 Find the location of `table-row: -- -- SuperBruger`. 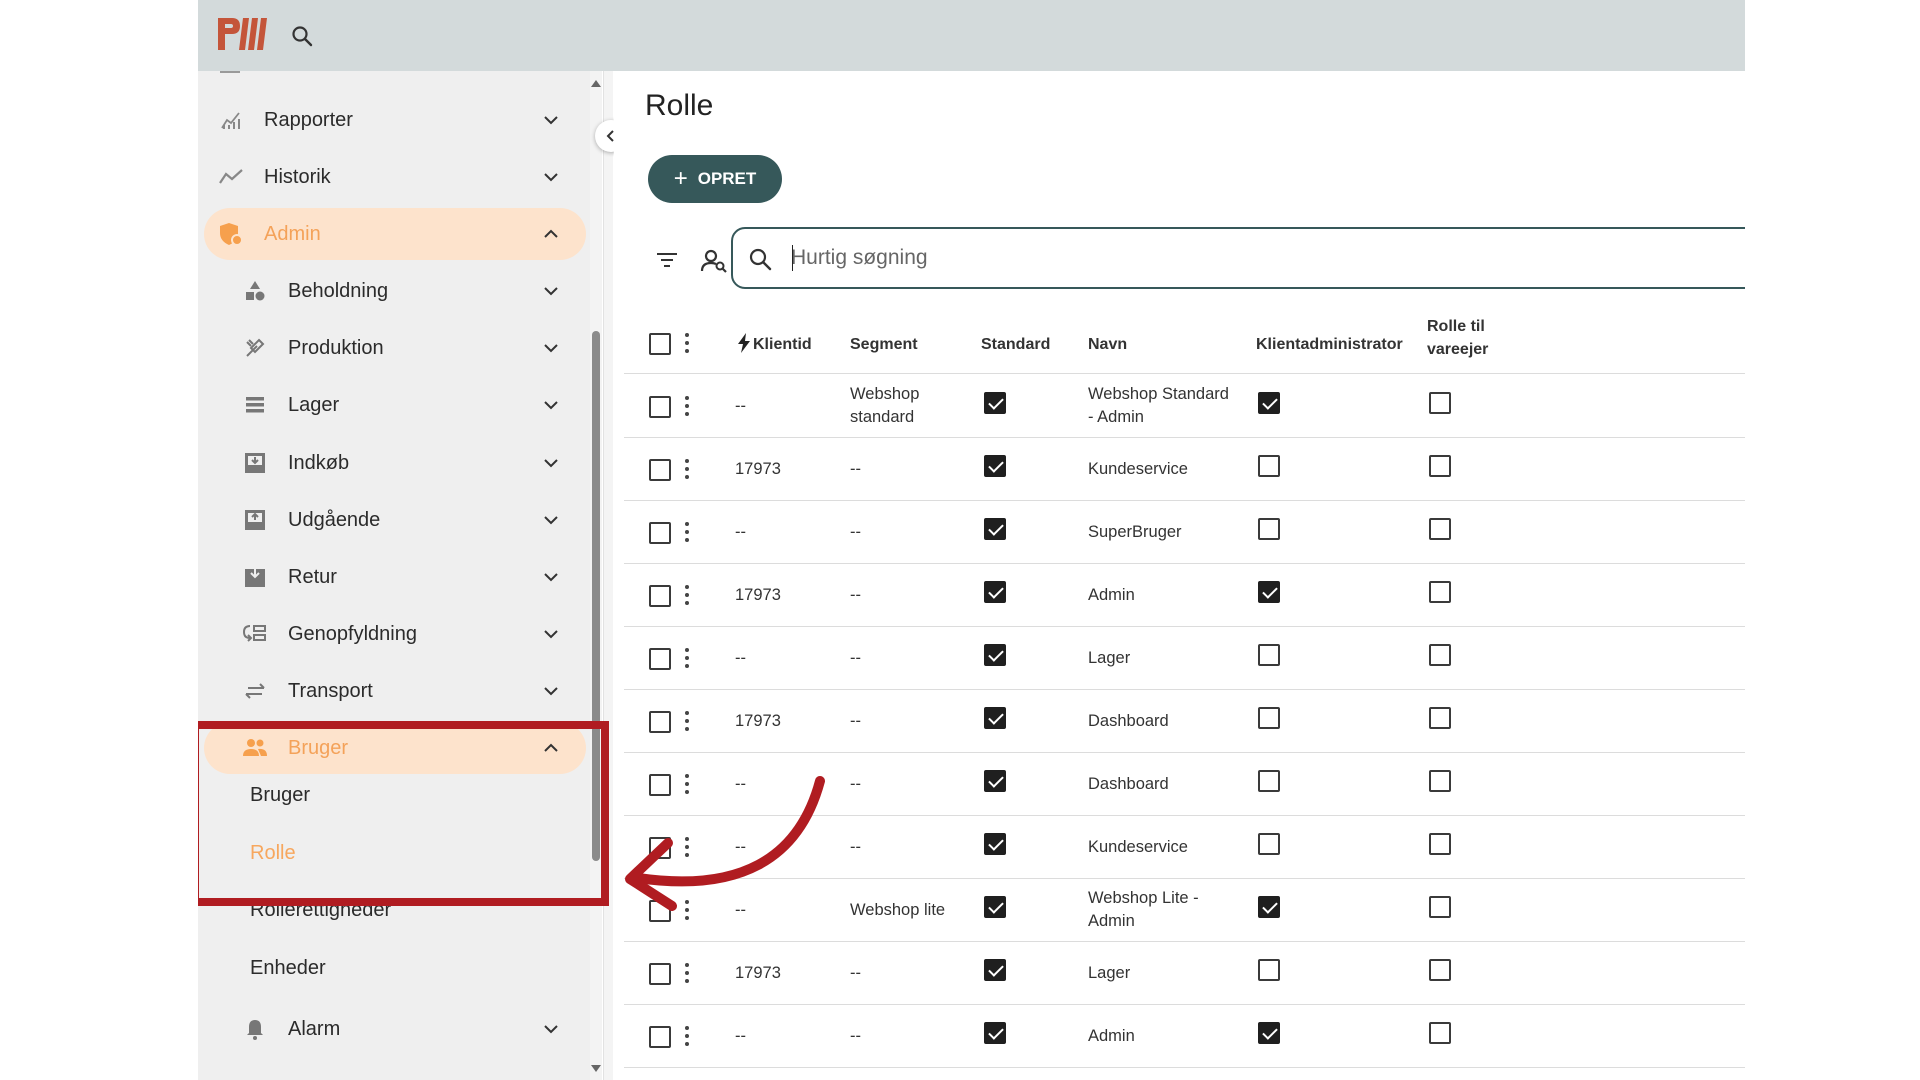

table-row: -- -- SuperBruger is located at coordinates (1184, 532).